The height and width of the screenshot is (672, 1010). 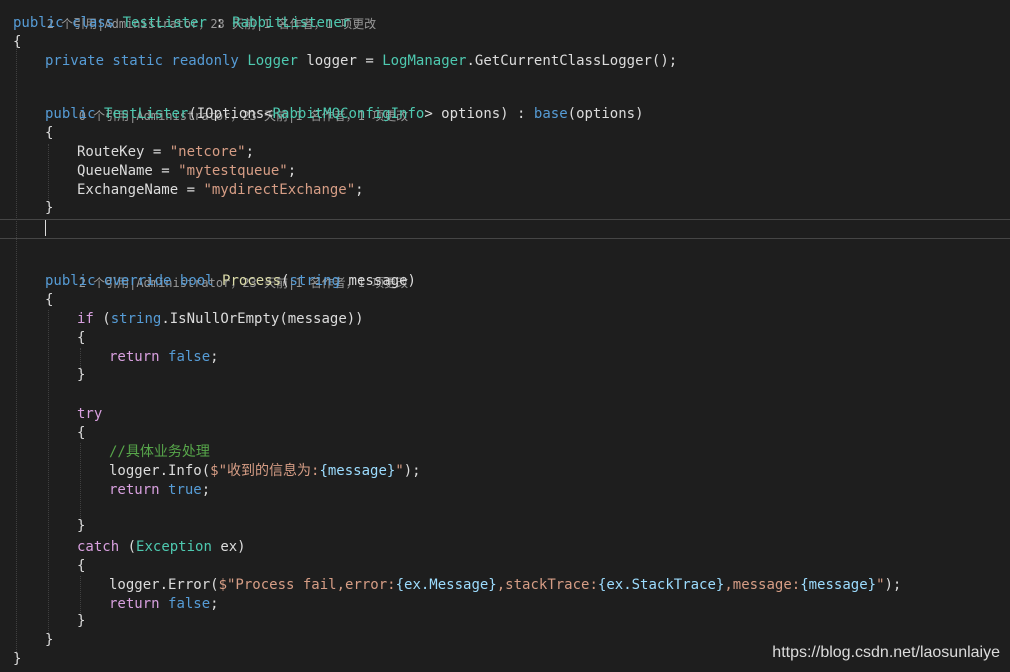 I want to click on keyword: override, so click(x=138, y=281).